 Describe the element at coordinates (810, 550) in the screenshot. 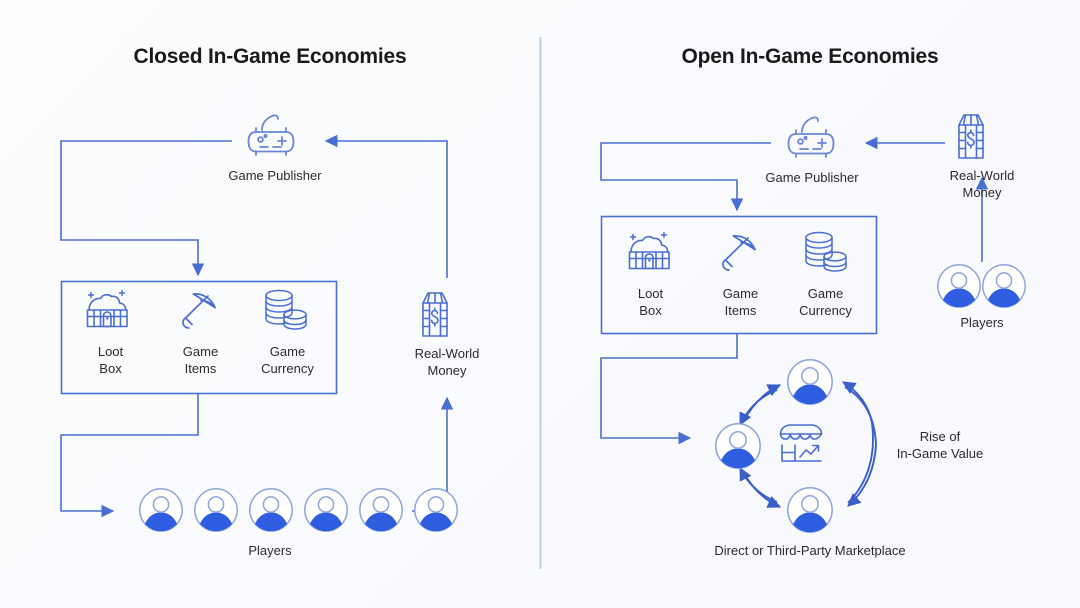

I see `label-marketplace-caption: Direct or Third-Party Marketplace` at that location.